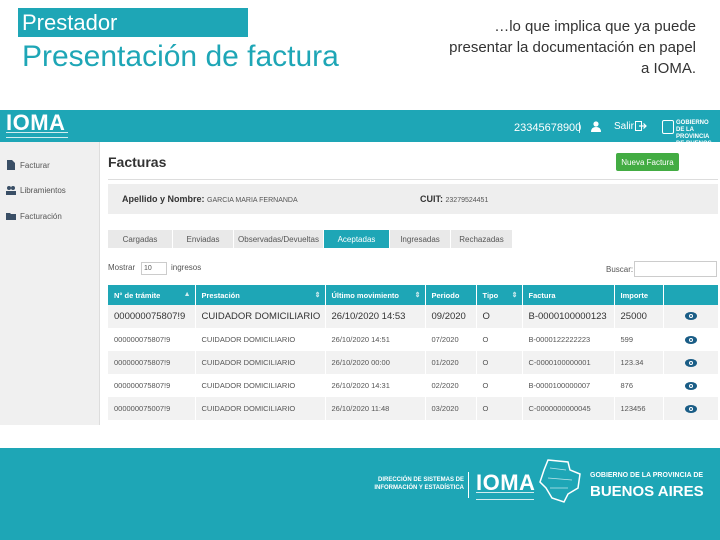 This screenshot has width=720, height=540. What do you see at coordinates (180, 56) in the screenshot?
I see `slide-title: Presentación de factura` at bounding box center [180, 56].